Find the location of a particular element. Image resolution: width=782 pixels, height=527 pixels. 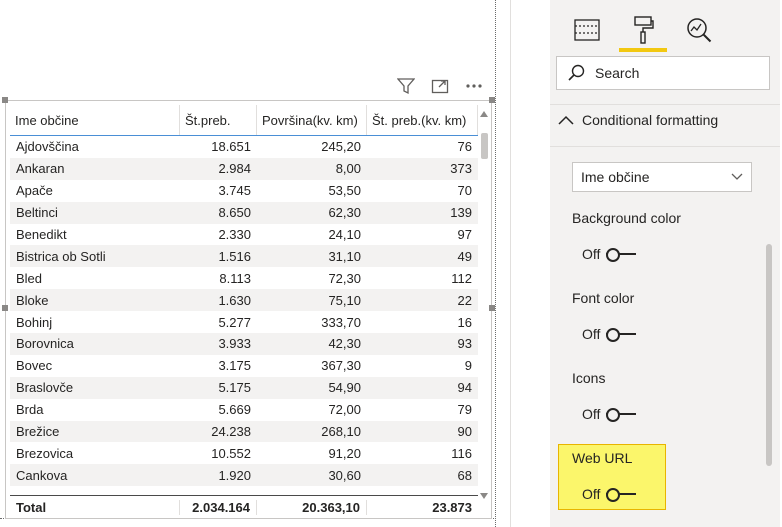

visual-header is located at coordinates (440, 86).